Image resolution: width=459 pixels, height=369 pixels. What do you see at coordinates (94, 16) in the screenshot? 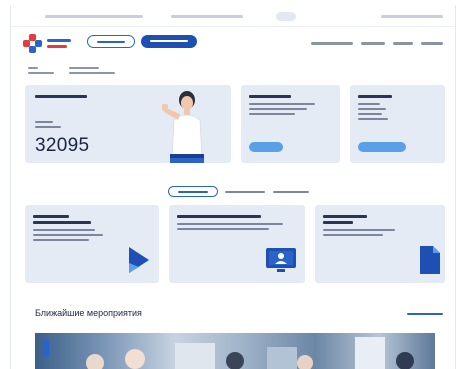
I see `top-left-link` at bounding box center [94, 16].